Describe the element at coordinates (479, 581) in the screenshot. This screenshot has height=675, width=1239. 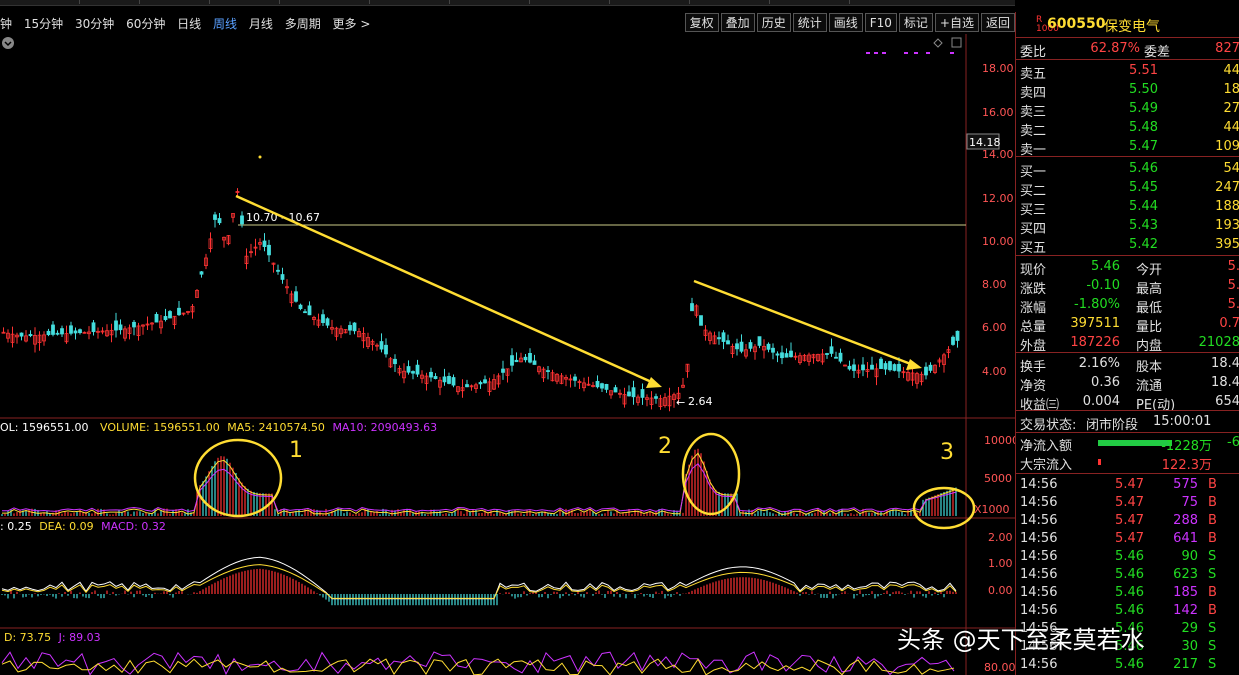
I see `macd-histogram` at that location.